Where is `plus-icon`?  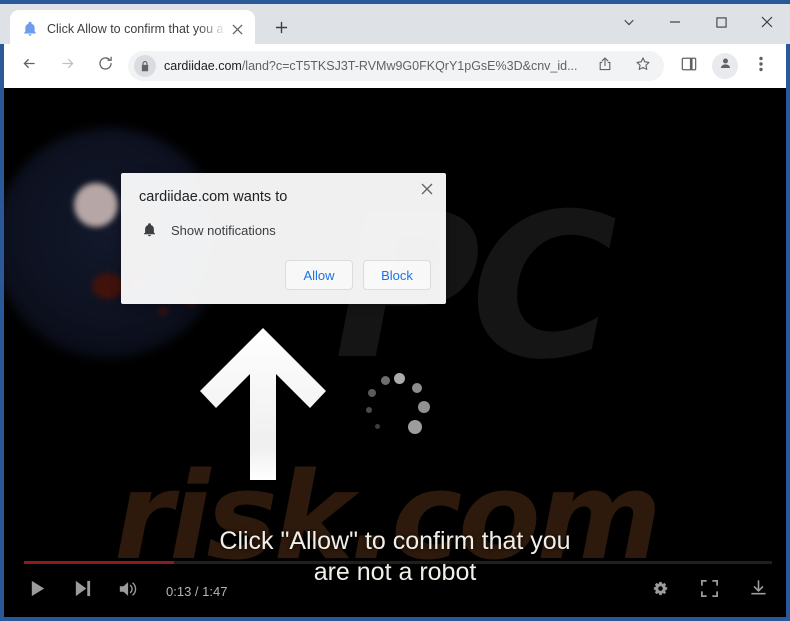 plus-icon is located at coordinates (281, 30).